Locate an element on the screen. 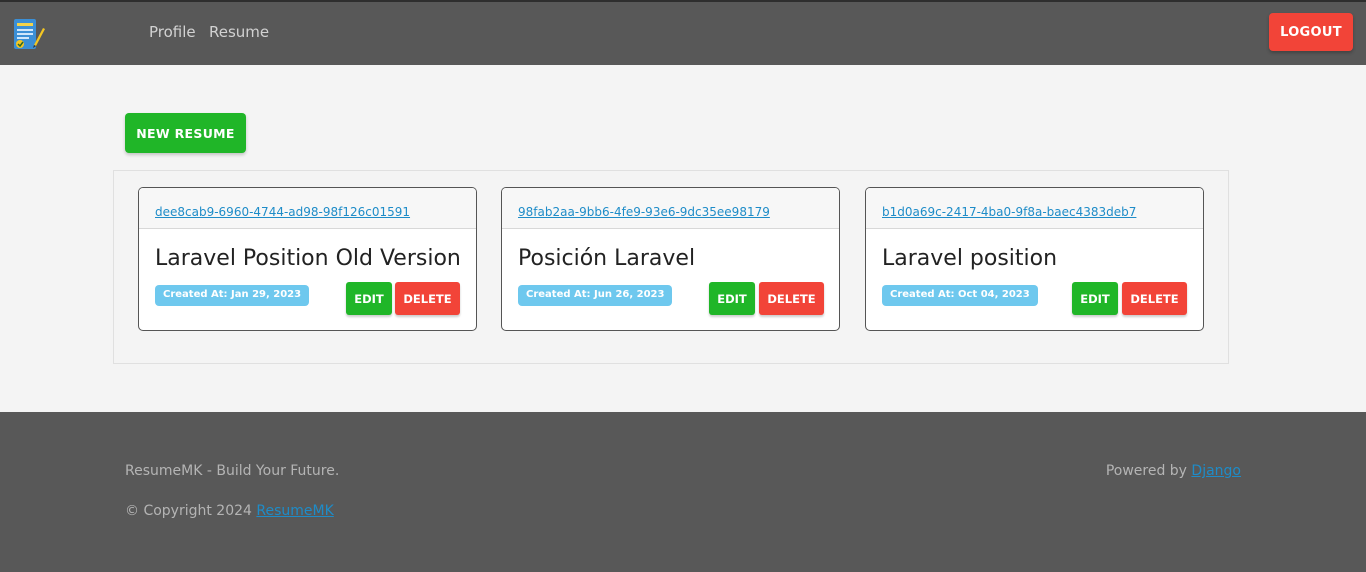 The image size is (1366, 572). footer-powered-by: Powered by Django is located at coordinates (1173, 471).